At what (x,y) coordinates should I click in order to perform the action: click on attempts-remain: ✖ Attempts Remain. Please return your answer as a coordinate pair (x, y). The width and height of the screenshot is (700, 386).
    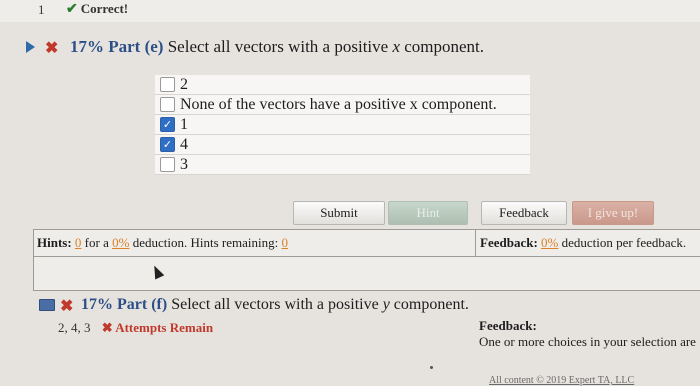
    Looking at the image, I should click on (157, 327).